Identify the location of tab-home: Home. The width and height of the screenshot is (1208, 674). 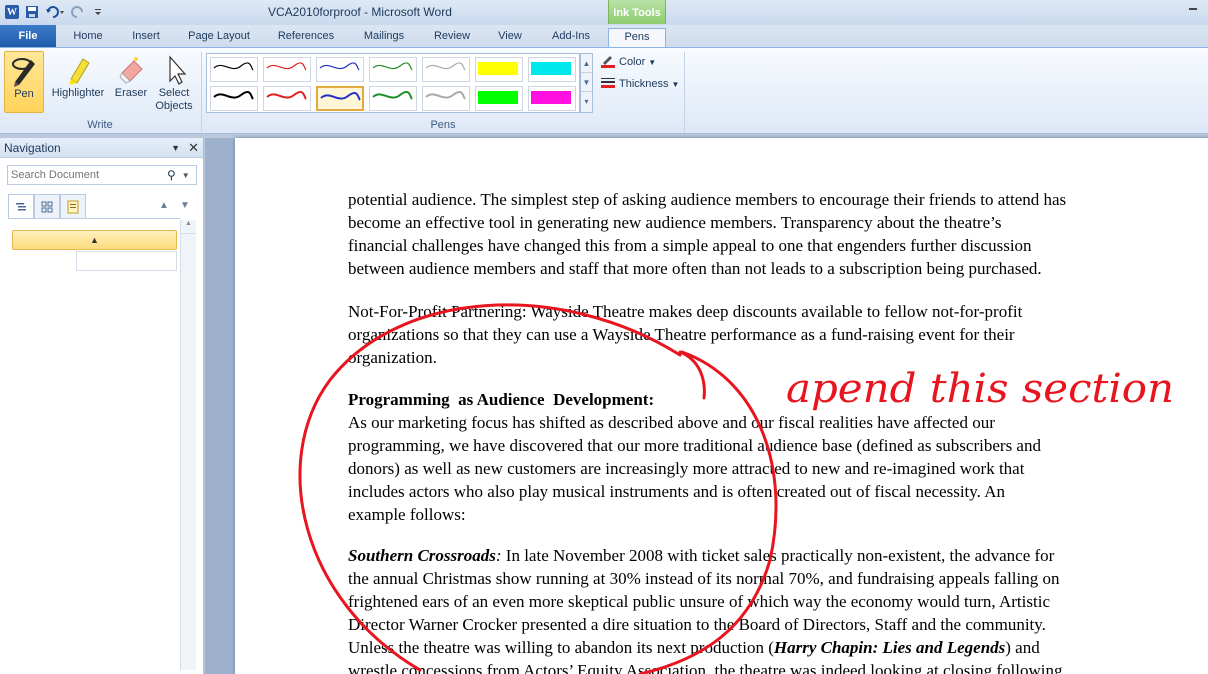
(88, 37).